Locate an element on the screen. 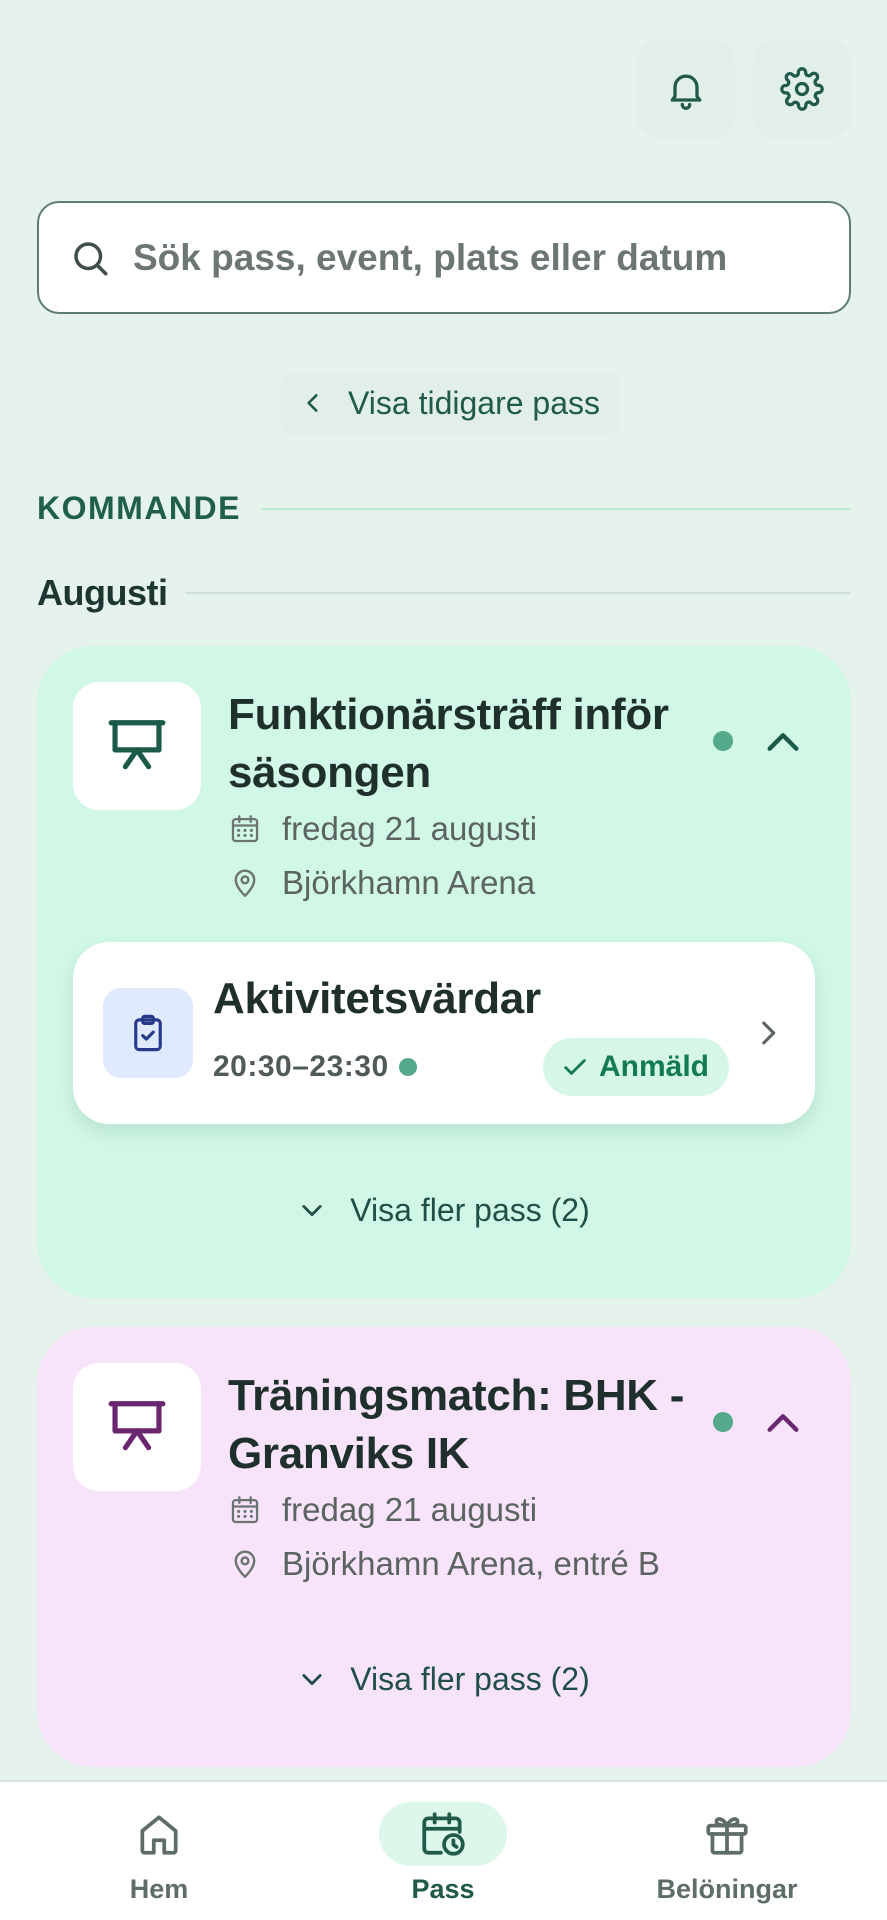 The height and width of the screenshot is (1920, 887). clipboard-check-icon is located at coordinates (148, 1033).